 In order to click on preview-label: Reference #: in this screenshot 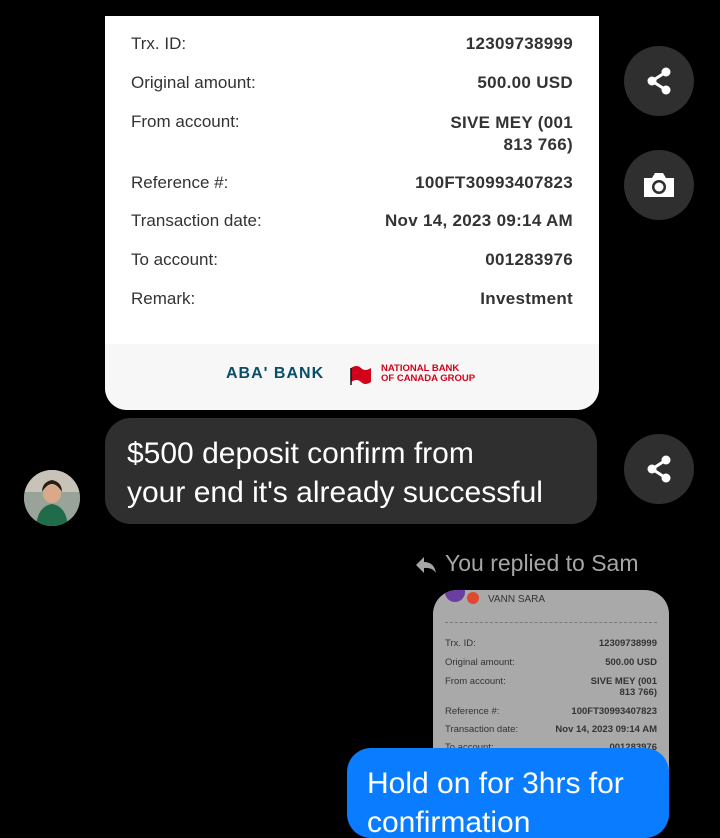, I will do `click(472, 711)`.